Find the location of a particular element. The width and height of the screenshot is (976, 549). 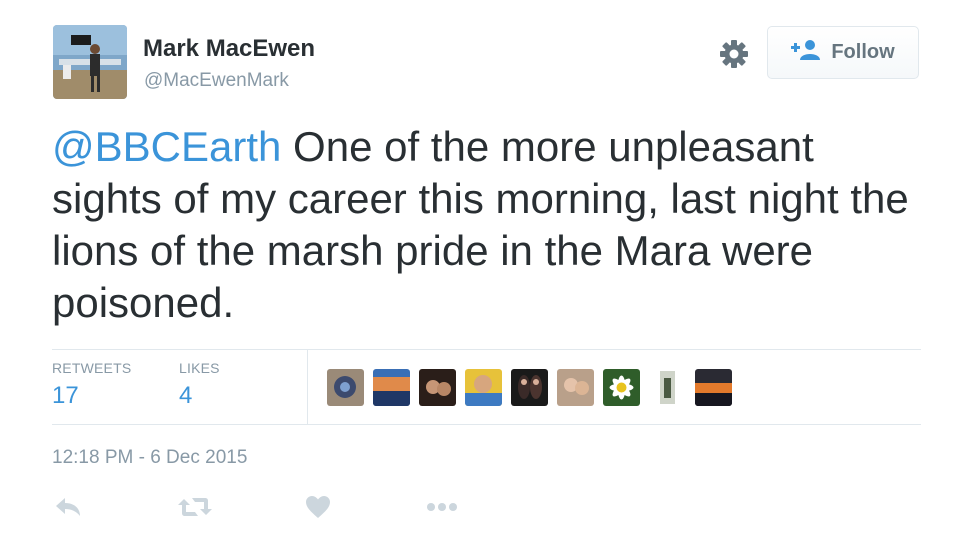

avatar is located at coordinates (90, 62).